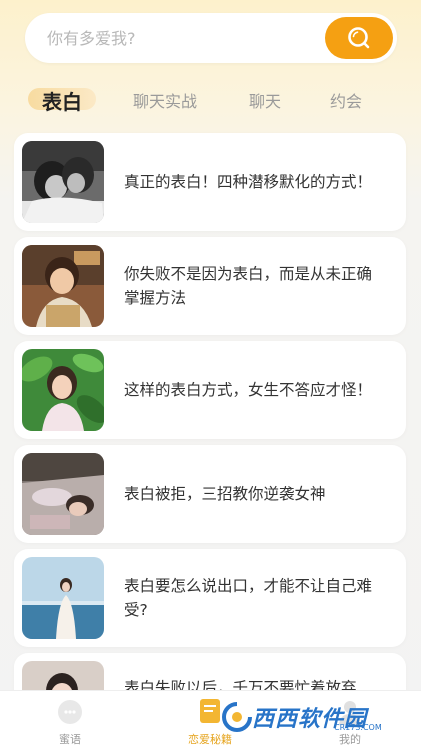 The height and width of the screenshot is (748, 421). I want to click on article-card: 你失败不是因为表白，而是从未正确掌握方法, so click(210, 286).